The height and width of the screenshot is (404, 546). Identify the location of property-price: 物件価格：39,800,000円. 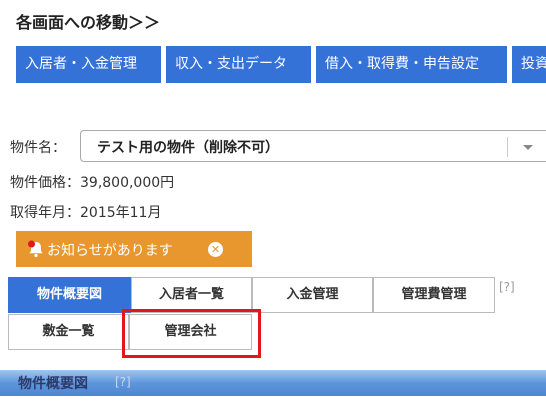
(92, 183).